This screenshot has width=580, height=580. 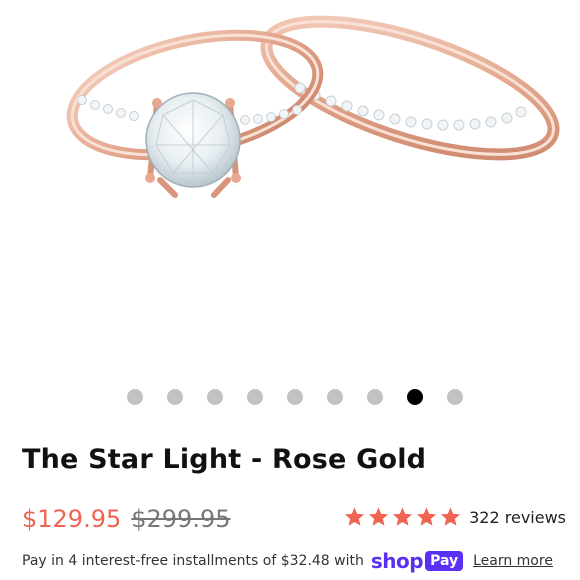 What do you see at coordinates (444, 561) in the screenshot?
I see `shop-pay-badge: Pay` at bounding box center [444, 561].